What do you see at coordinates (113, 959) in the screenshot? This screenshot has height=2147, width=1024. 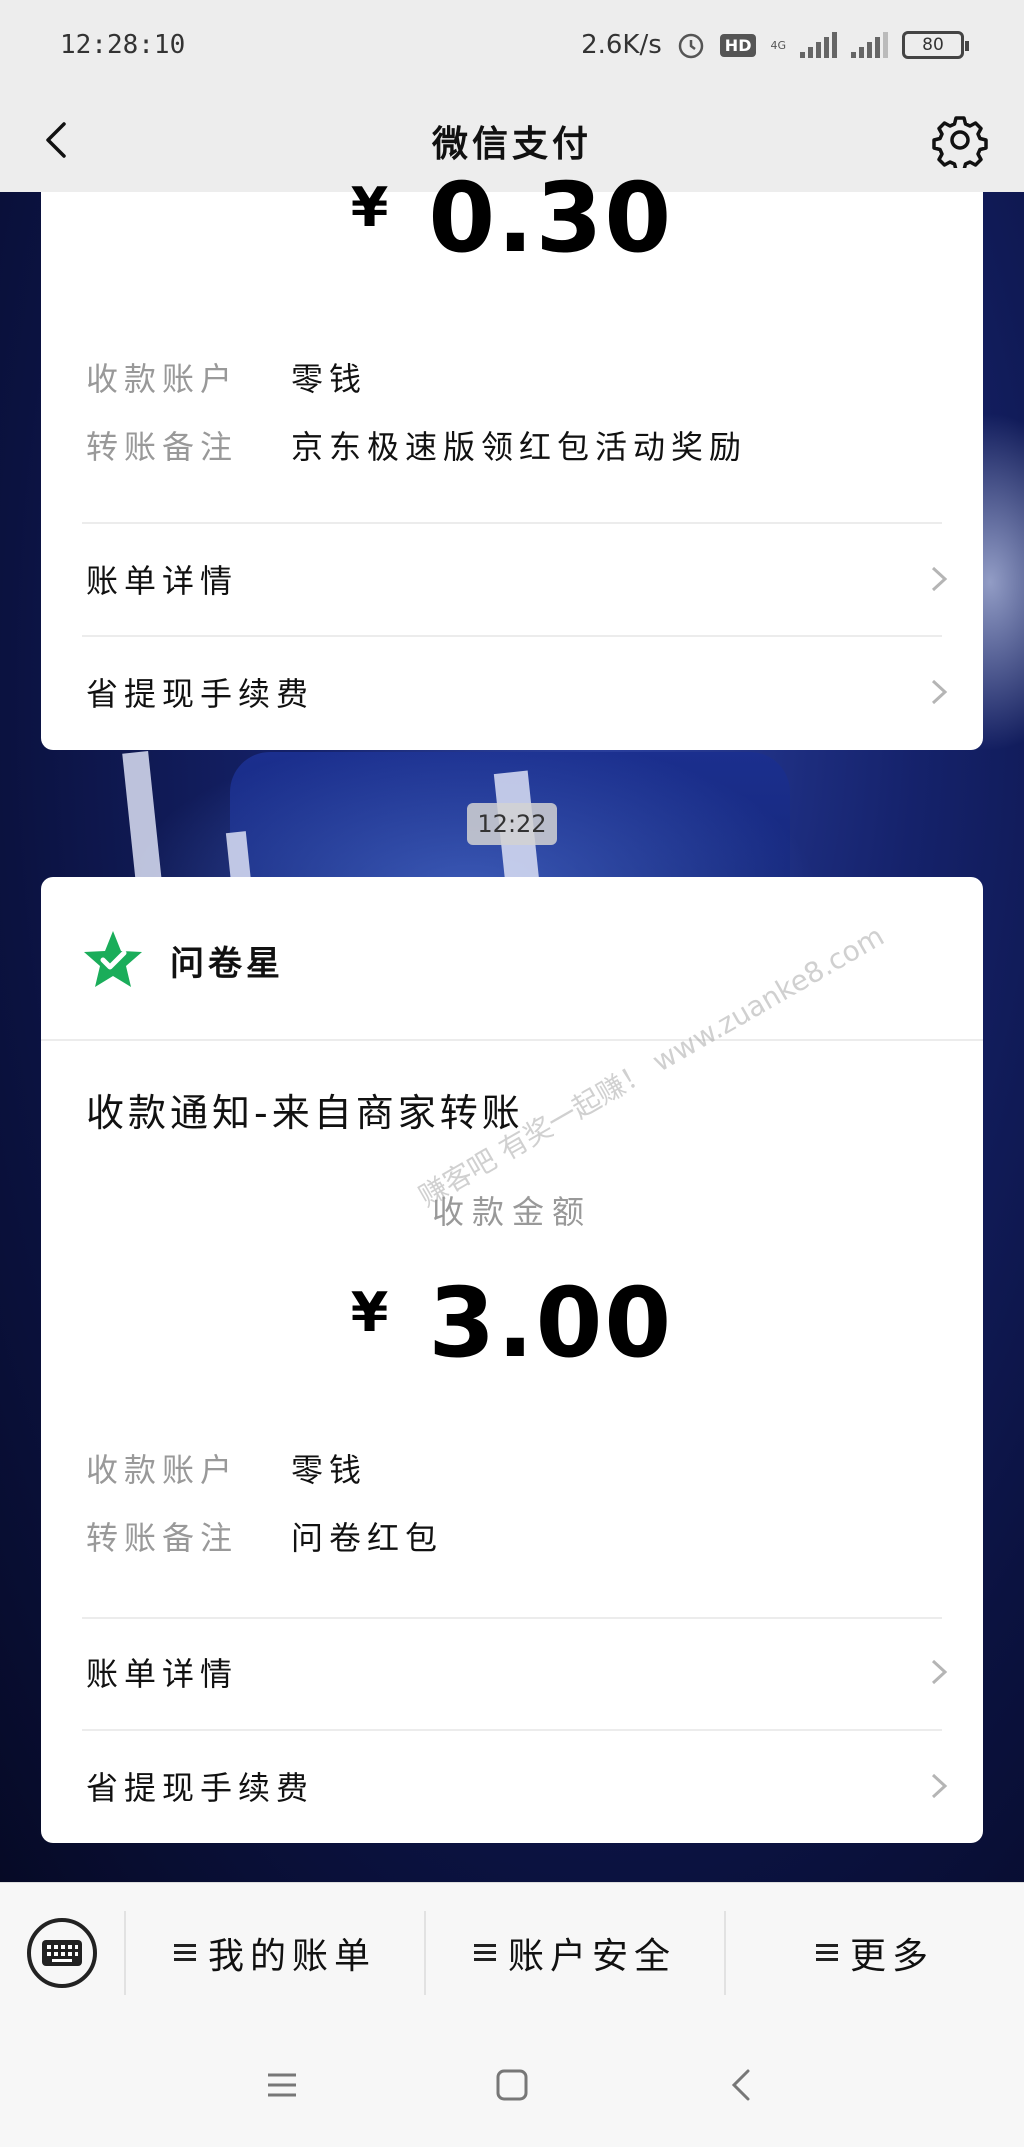 I see `star-check-icon` at bounding box center [113, 959].